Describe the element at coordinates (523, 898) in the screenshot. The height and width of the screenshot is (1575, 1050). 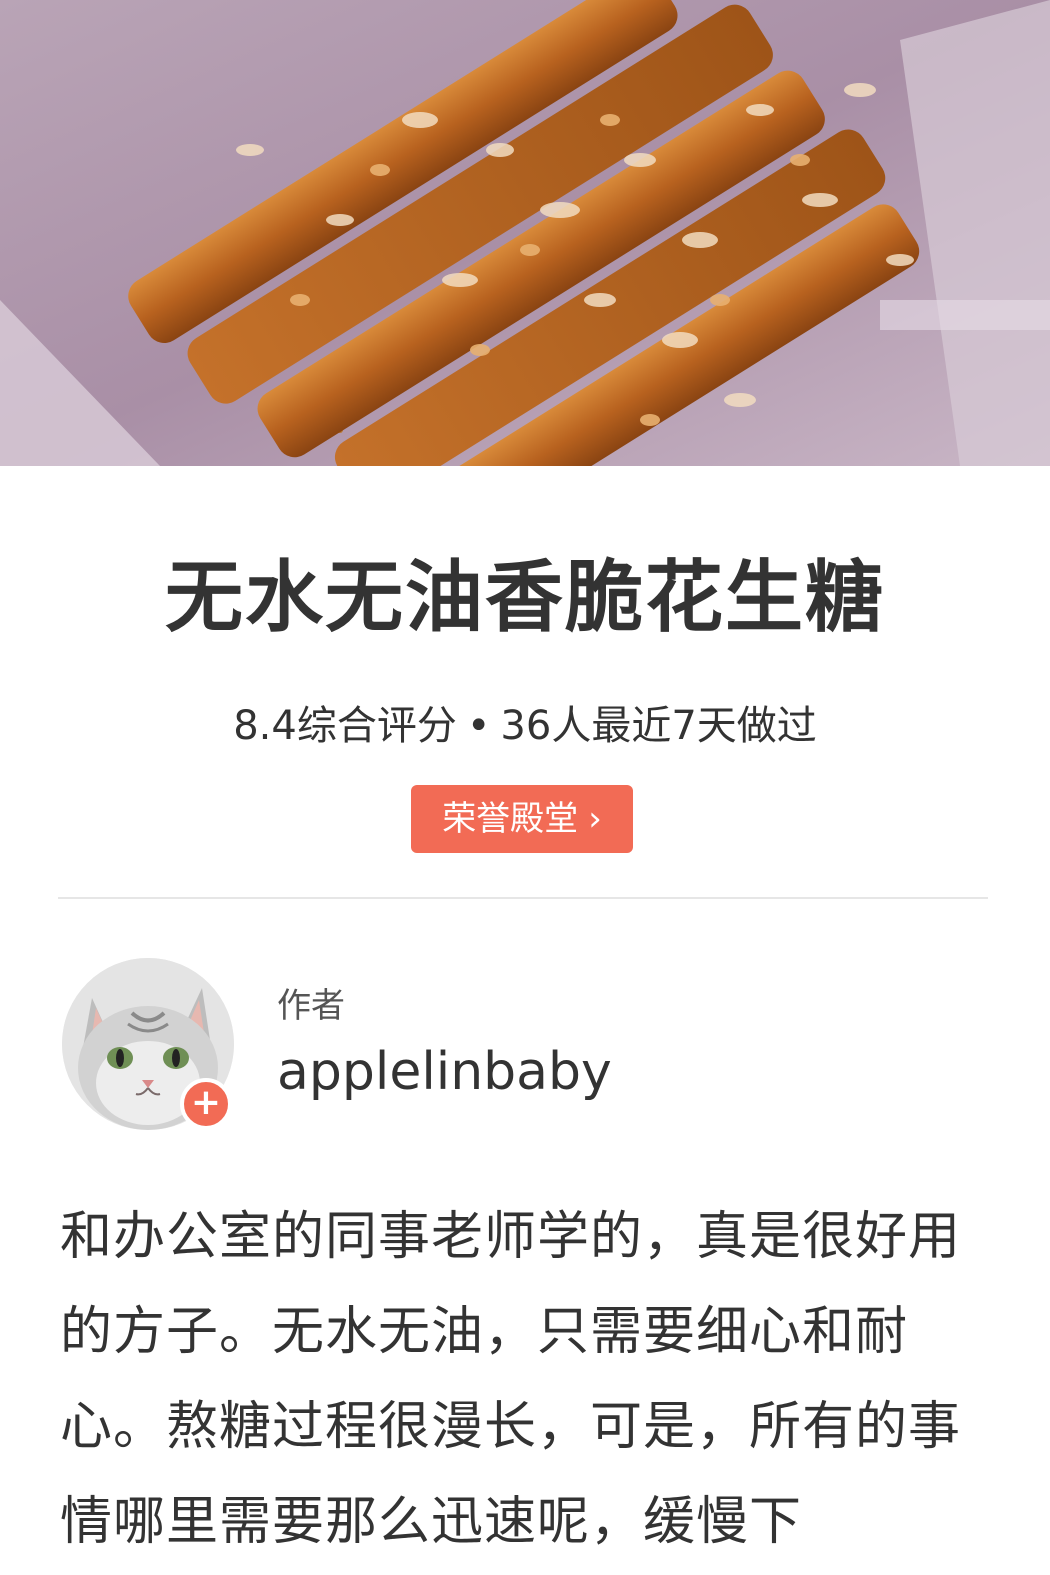
I see `section-divider` at that location.